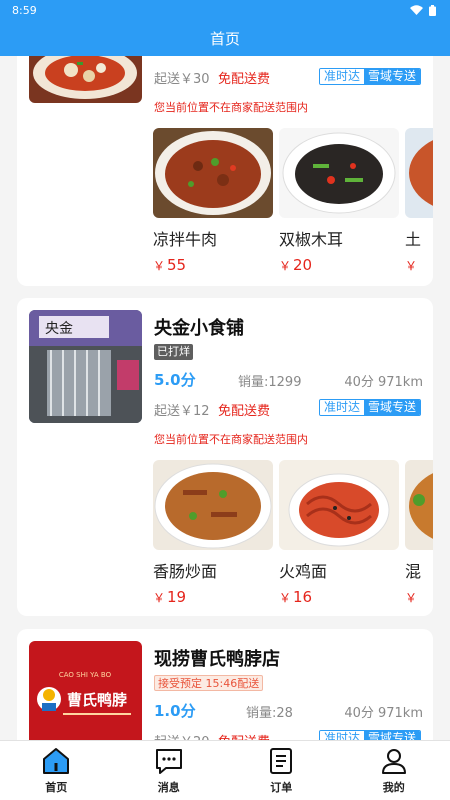  I want to click on dish-name: 火鸡面, so click(303, 571).